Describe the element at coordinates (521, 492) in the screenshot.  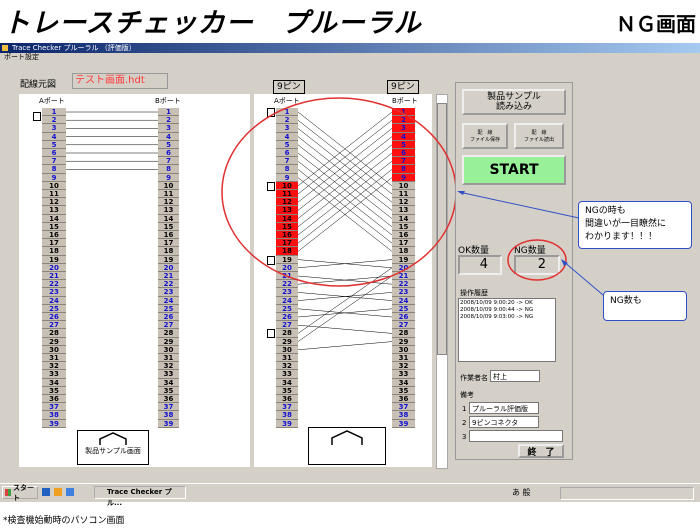
I see `ime-indicator: あ 般` at that location.